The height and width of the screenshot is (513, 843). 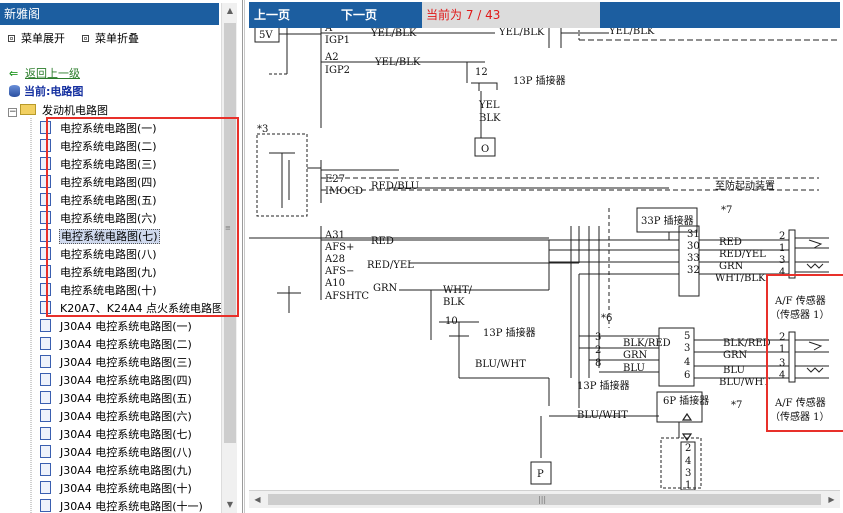 What do you see at coordinates (344, 191) in the screenshot?
I see `label-imocd: IMOCD` at bounding box center [344, 191].